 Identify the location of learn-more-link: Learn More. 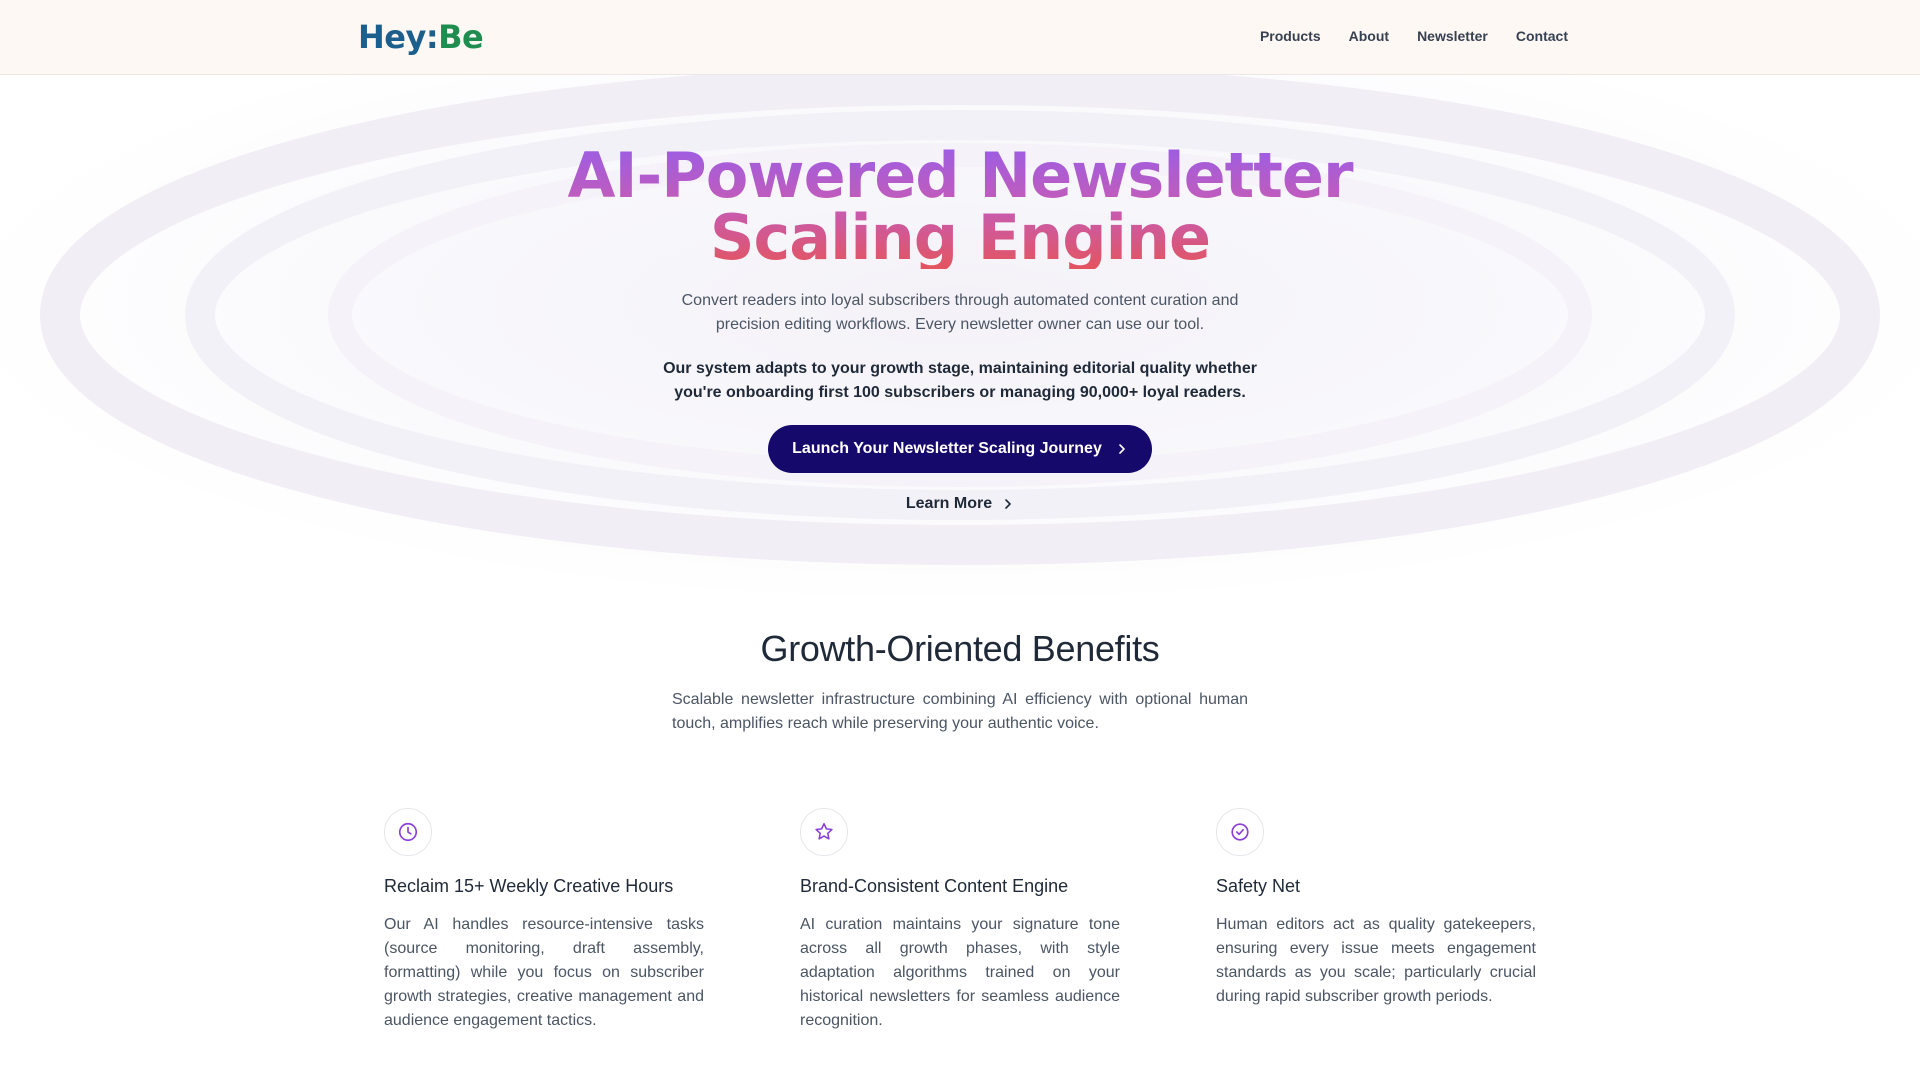
(960, 504).